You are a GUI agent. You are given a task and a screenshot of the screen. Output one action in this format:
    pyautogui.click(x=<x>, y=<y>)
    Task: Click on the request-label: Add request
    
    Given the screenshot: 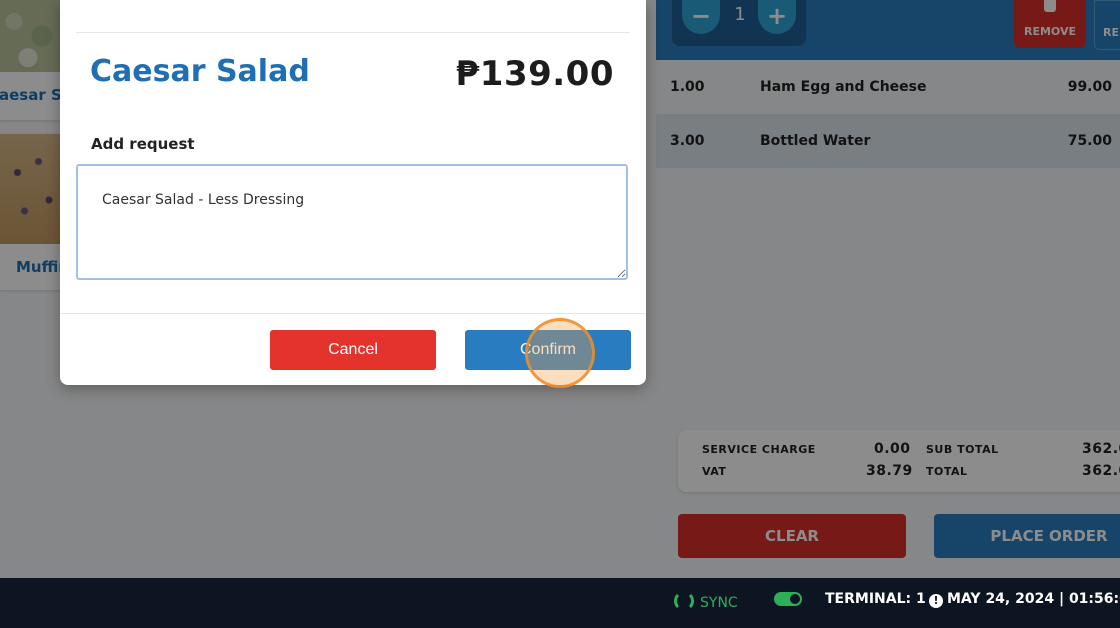 What is the action you would take?
    pyautogui.click(x=143, y=144)
    